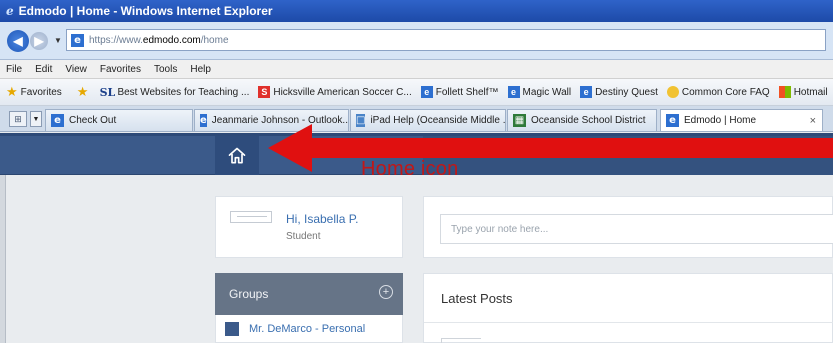 This screenshot has width=833, height=343. I want to click on favorites-button: ★ Favorites, so click(34, 92).